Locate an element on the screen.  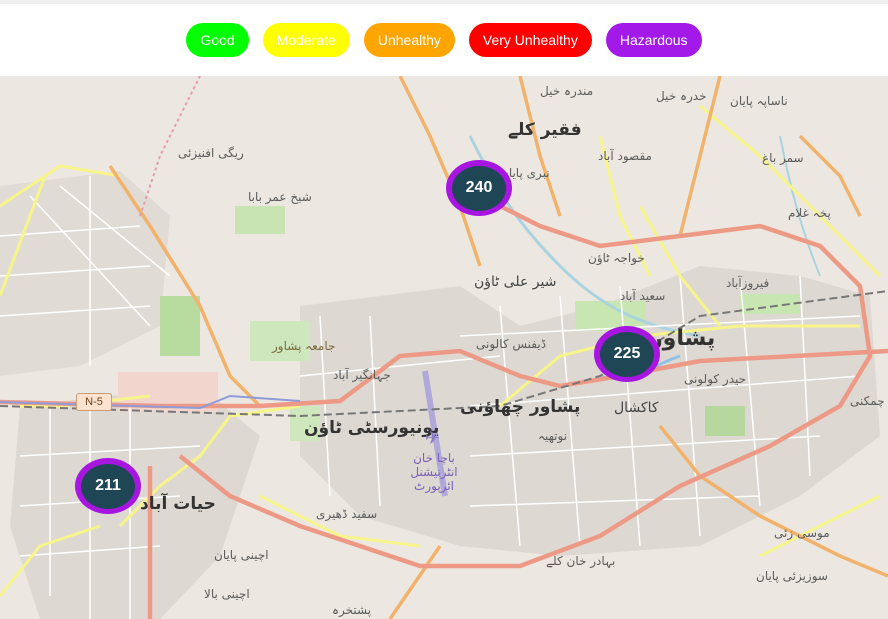
map-label-kakshal: کاکشال is located at coordinates (636, 408).